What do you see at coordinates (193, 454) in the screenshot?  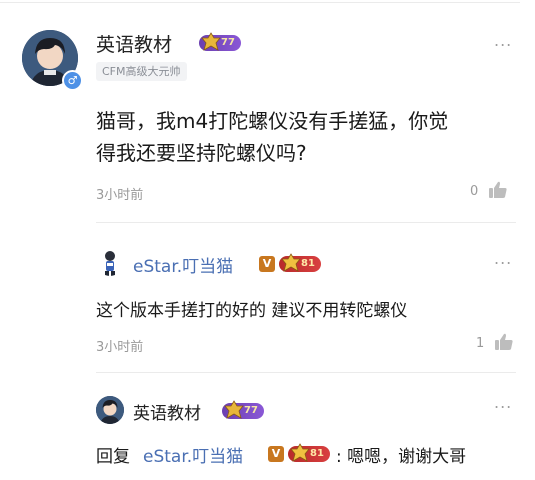 I see `reply-target-username: eStar.叮当猫` at bounding box center [193, 454].